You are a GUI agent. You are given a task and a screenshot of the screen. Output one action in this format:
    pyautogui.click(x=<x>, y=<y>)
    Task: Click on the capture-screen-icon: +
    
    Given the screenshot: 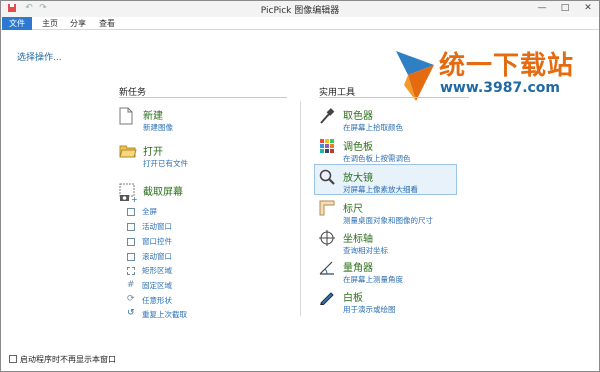 What is the action you would take?
    pyautogui.click(x=128, y=193)
    